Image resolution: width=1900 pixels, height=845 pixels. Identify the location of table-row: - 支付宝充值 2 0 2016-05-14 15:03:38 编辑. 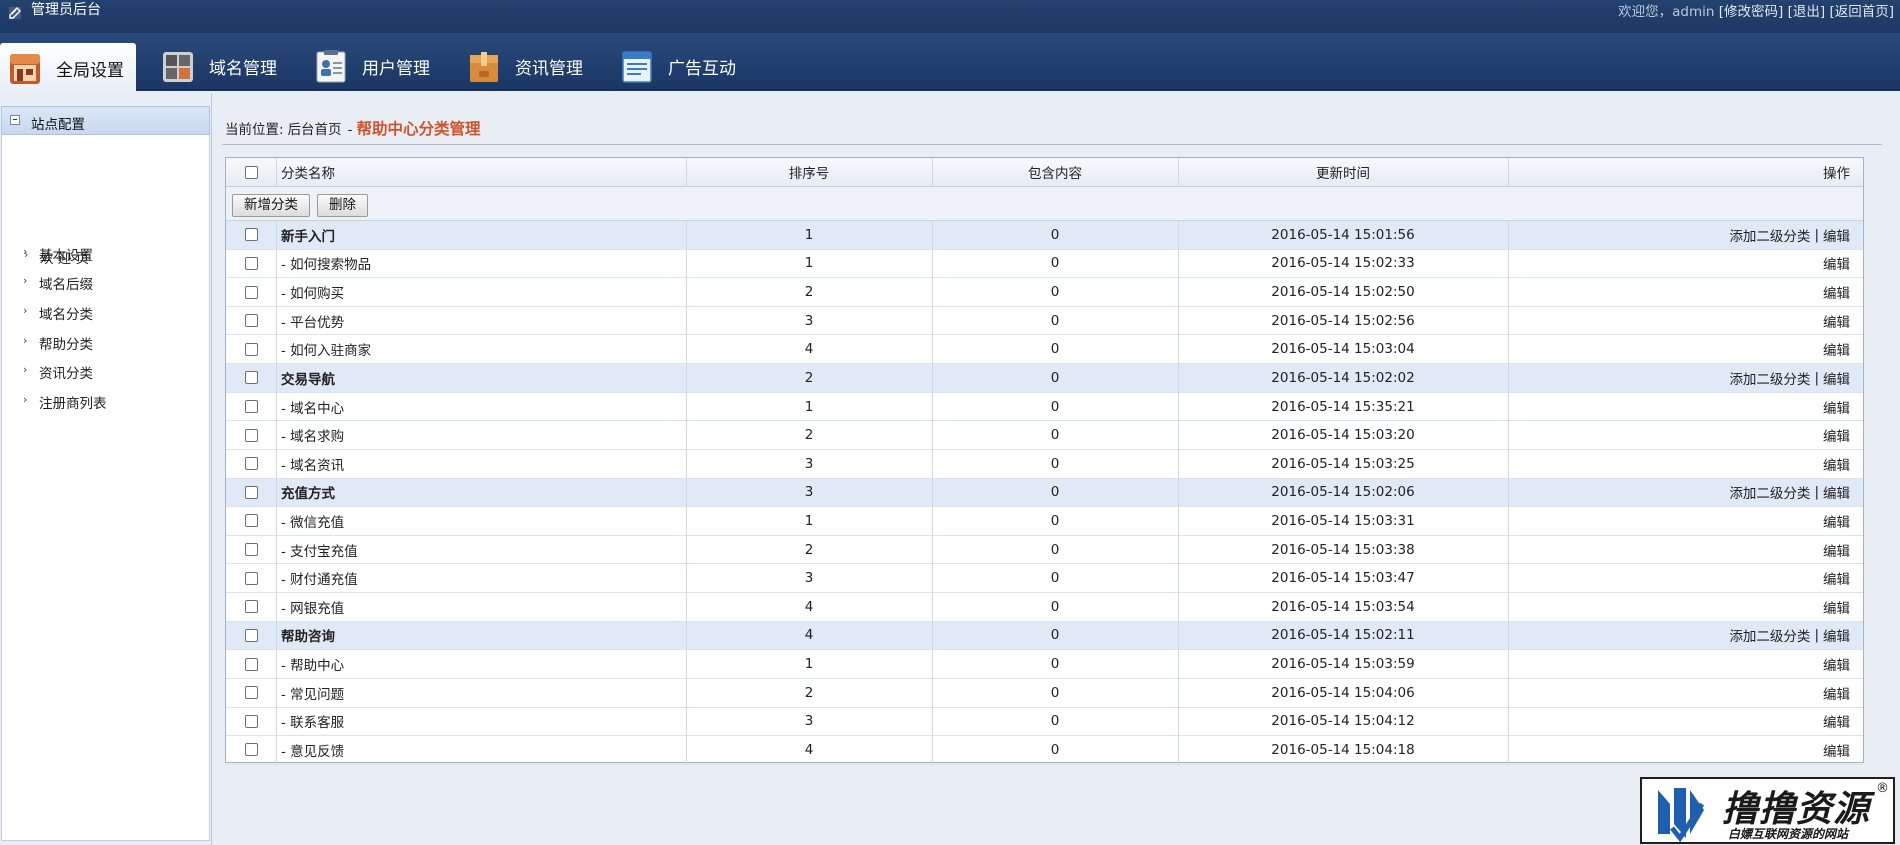
(1044, 550).